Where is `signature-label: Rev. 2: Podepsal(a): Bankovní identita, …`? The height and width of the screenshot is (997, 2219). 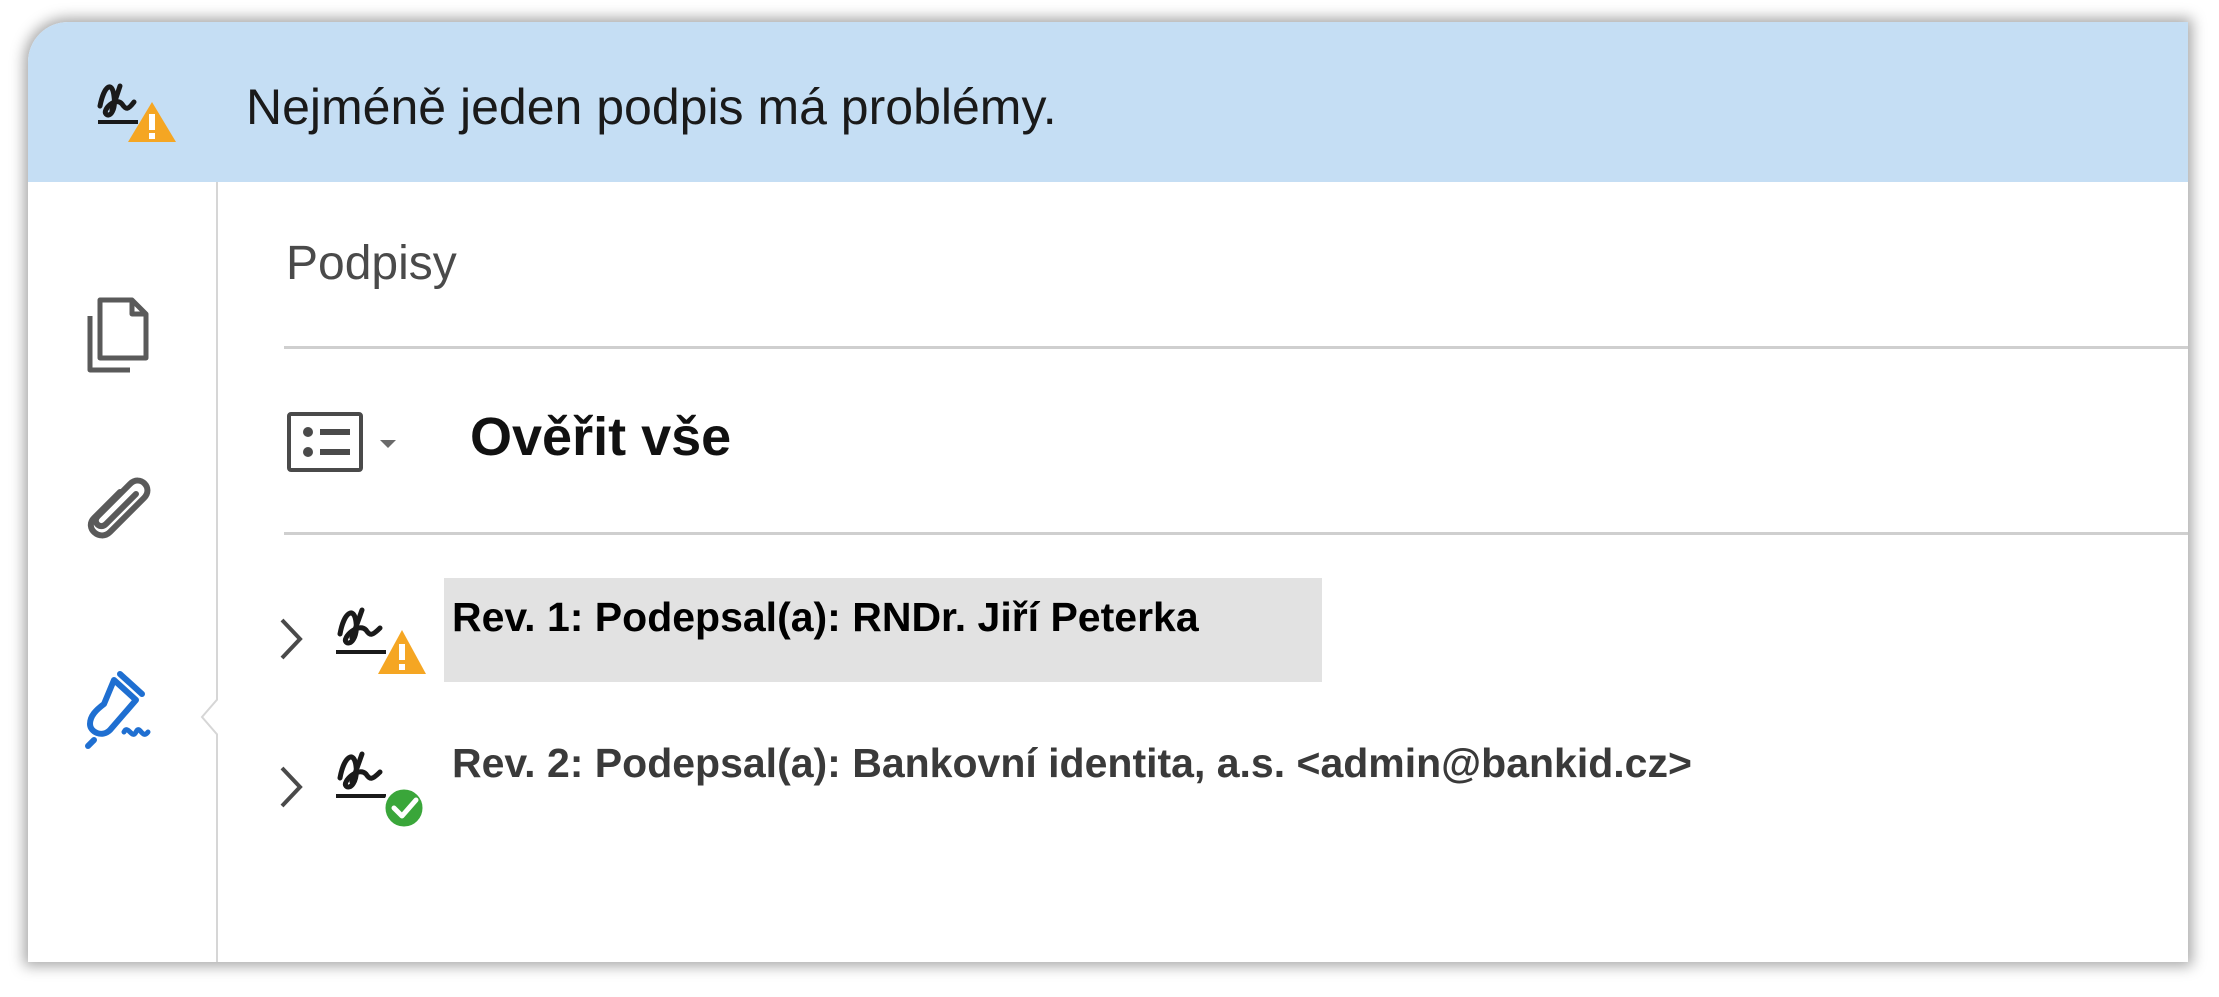
signature-label: Rev. 2: Podepsal(a): Bankovní identita, … is located at coordinates (1072, 778).